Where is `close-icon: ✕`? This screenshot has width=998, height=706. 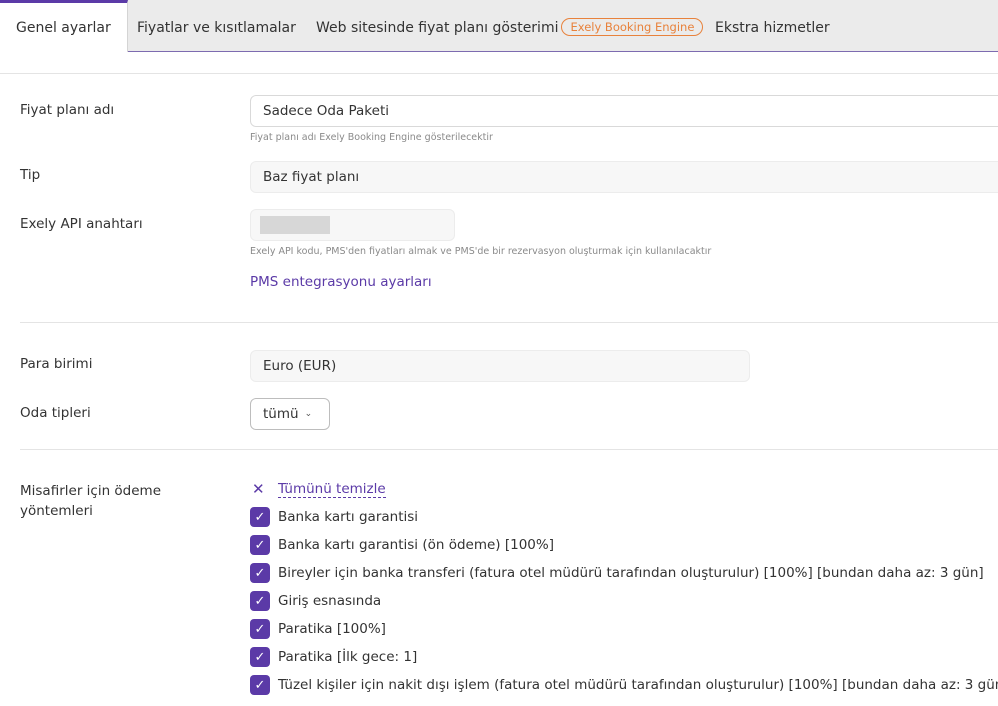 close-icon: ✕ is located at coordinates (258, 489).